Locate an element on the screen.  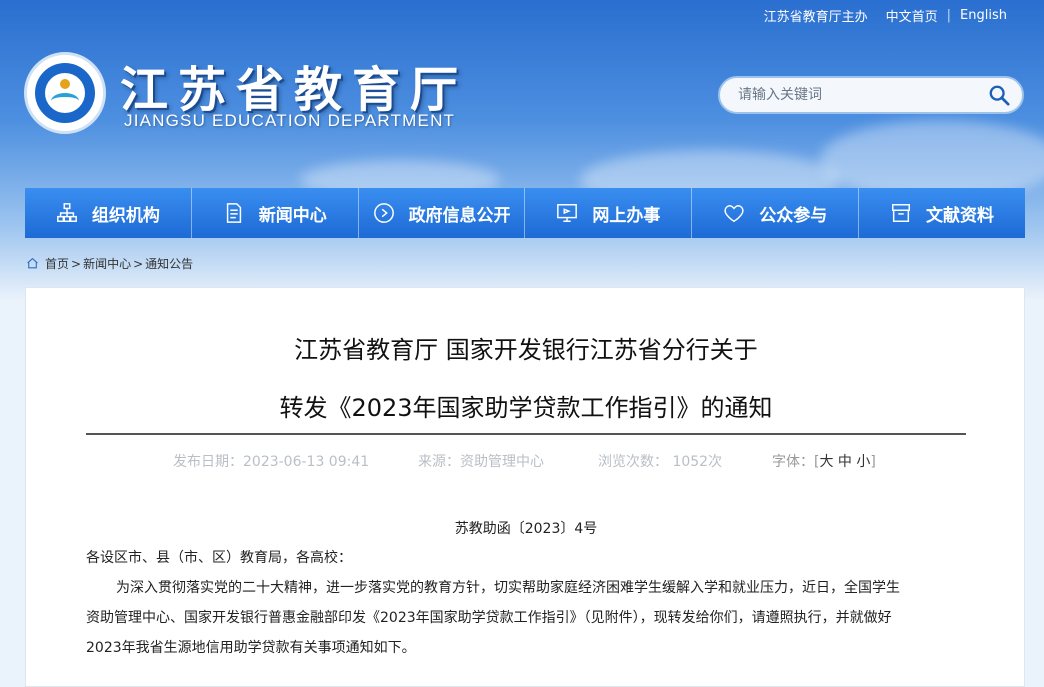
nav-label: 组织机构 is located at coordinates (125, 215).